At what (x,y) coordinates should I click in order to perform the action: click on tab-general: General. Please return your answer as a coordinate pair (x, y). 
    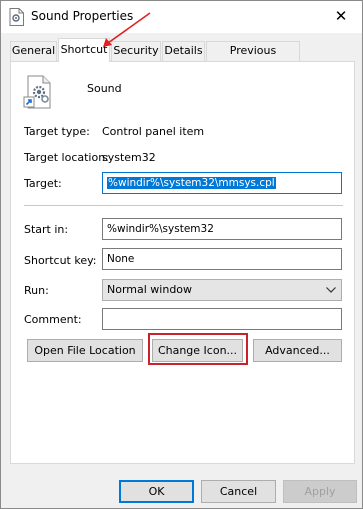
    Looking at the image, I should click on (33, 51).